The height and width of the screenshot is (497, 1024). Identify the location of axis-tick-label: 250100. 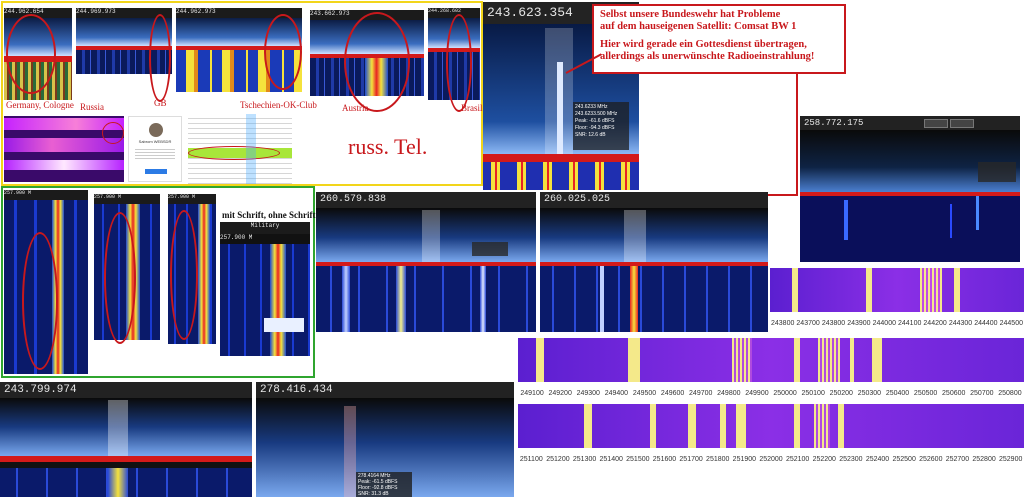
(813, 393).